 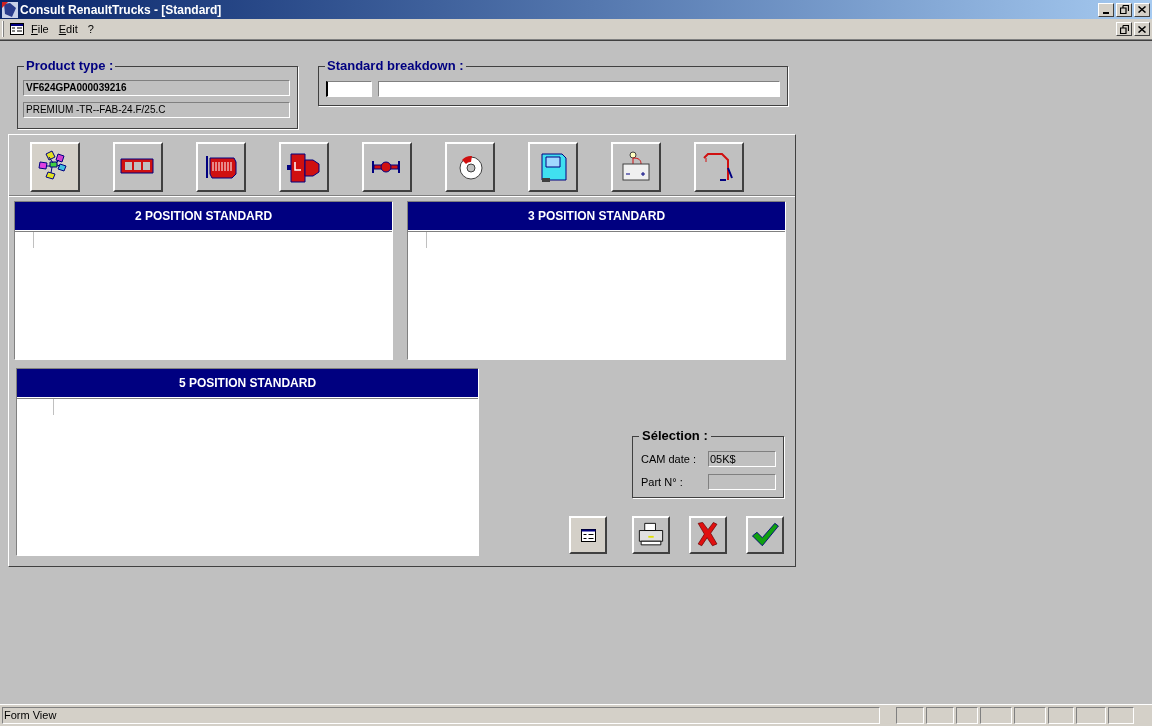 What do you see at coordinates (156, 88) in the screenshot?
I see `product-code-field: VF624GPA000039216` at bounding box center [156, 88].